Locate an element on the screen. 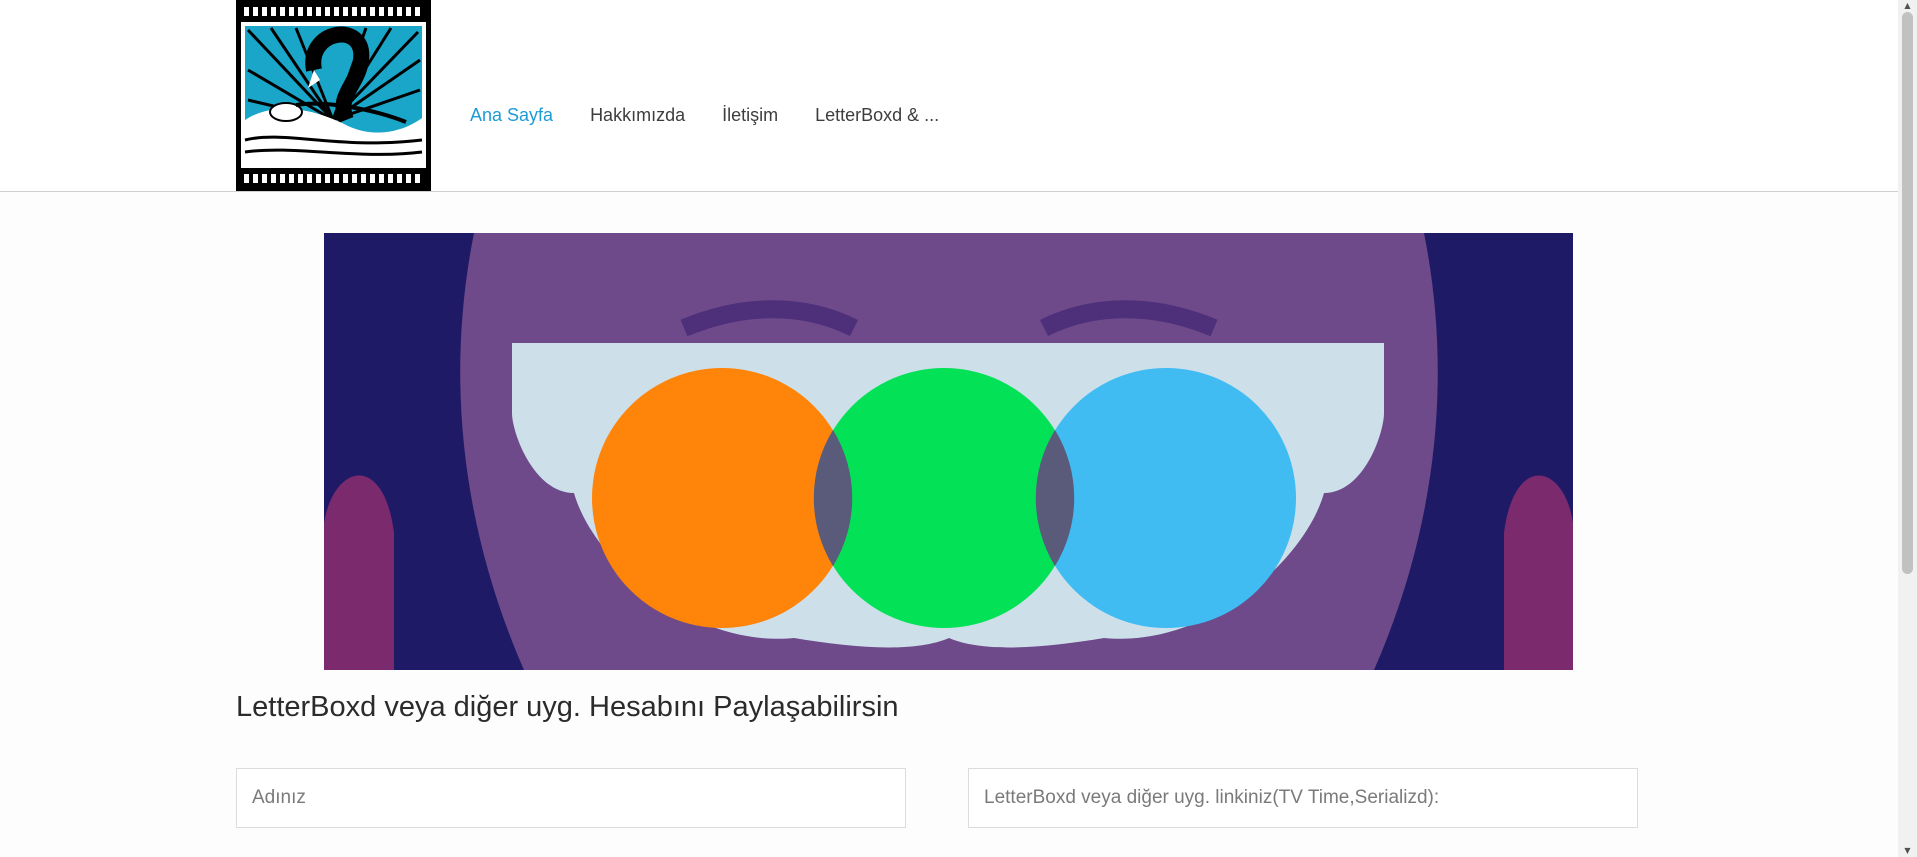 This screenshot has width=1917, height=857. nav-about-link: Hakkımızda is located at coordinates (637, 115).